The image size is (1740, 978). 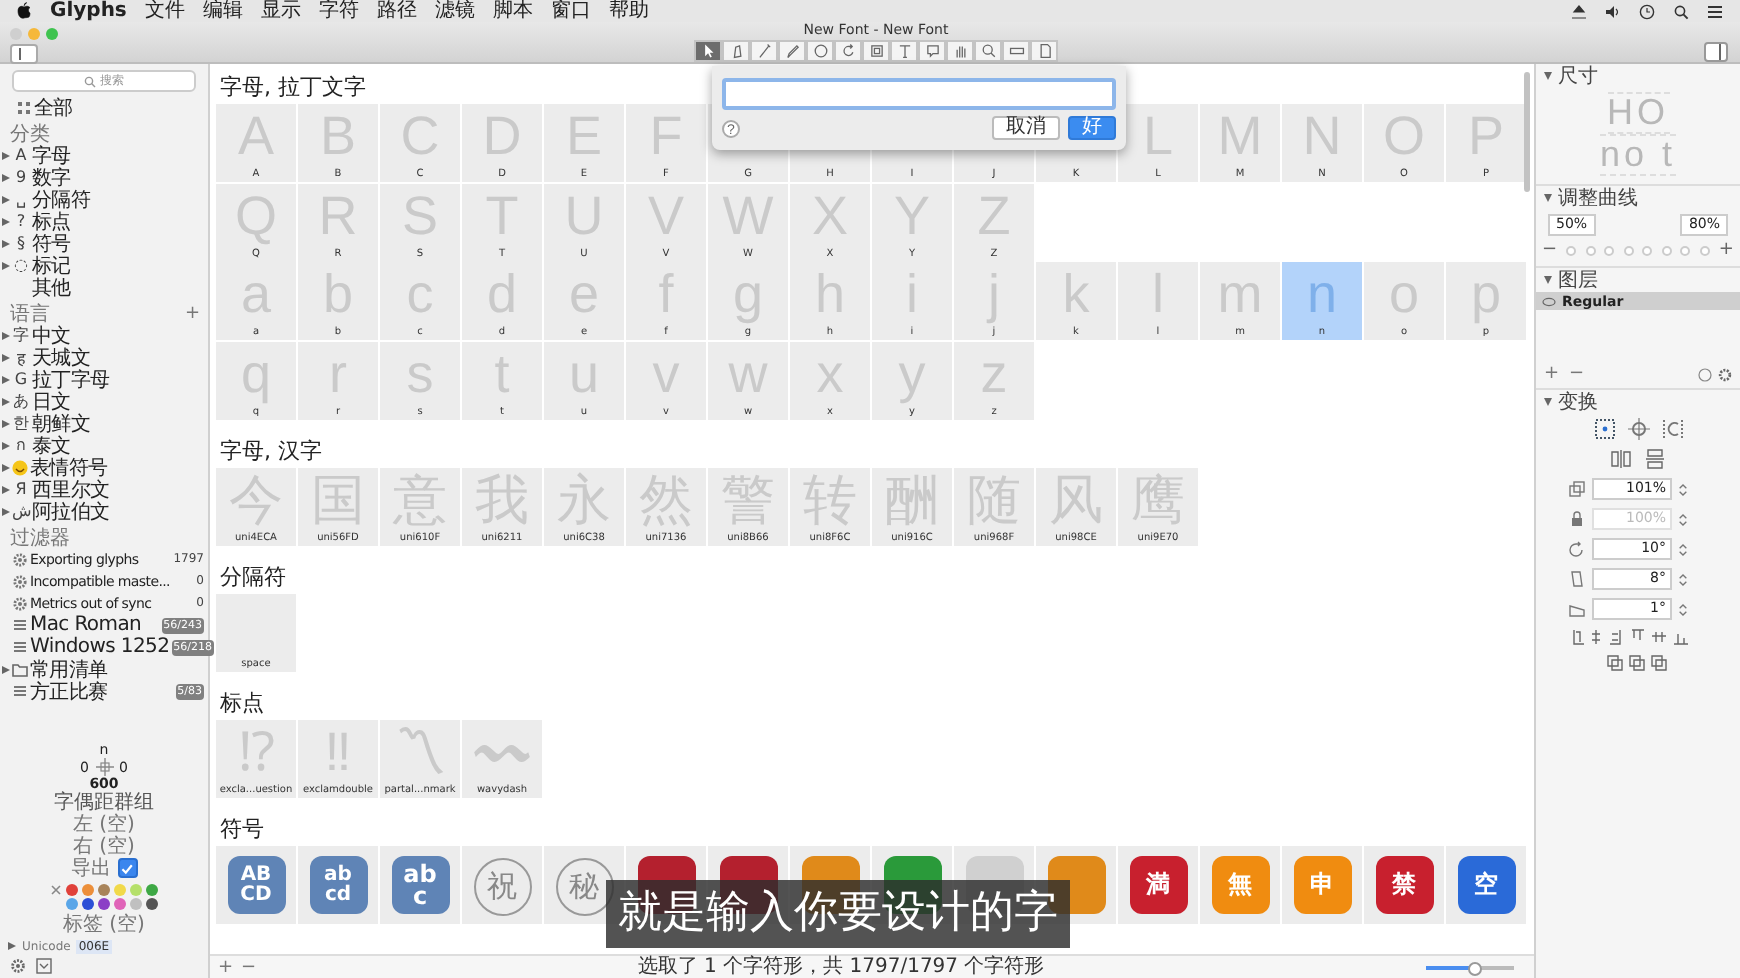 I want to click on emoji-glyph: 無, so click(x=1240, y=885).